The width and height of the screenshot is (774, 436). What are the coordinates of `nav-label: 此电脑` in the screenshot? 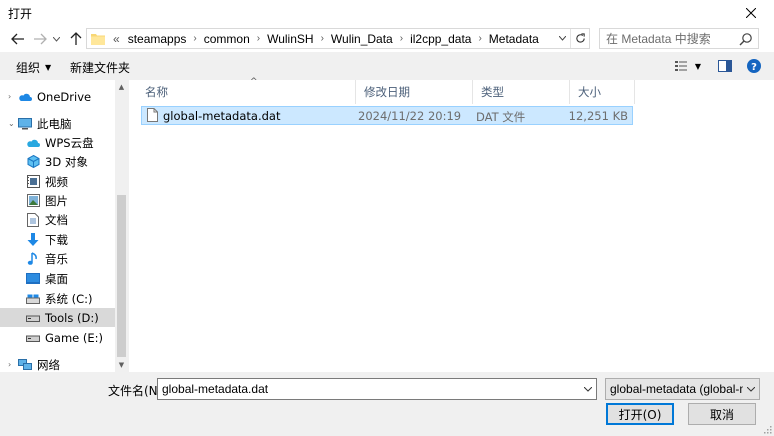 It's located at (54, 123).